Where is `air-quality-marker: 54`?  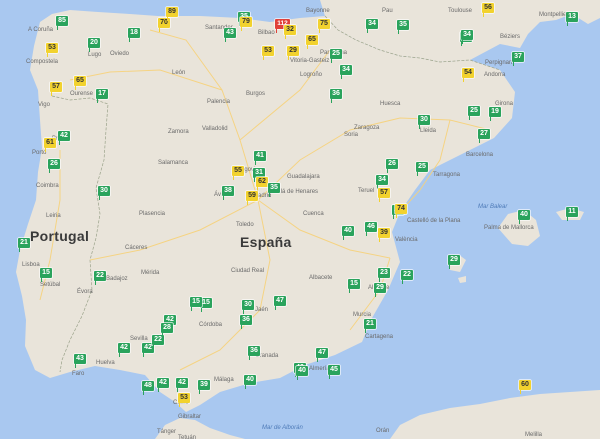
air-quality-marker: 54 is located at coordinates (468, 75).